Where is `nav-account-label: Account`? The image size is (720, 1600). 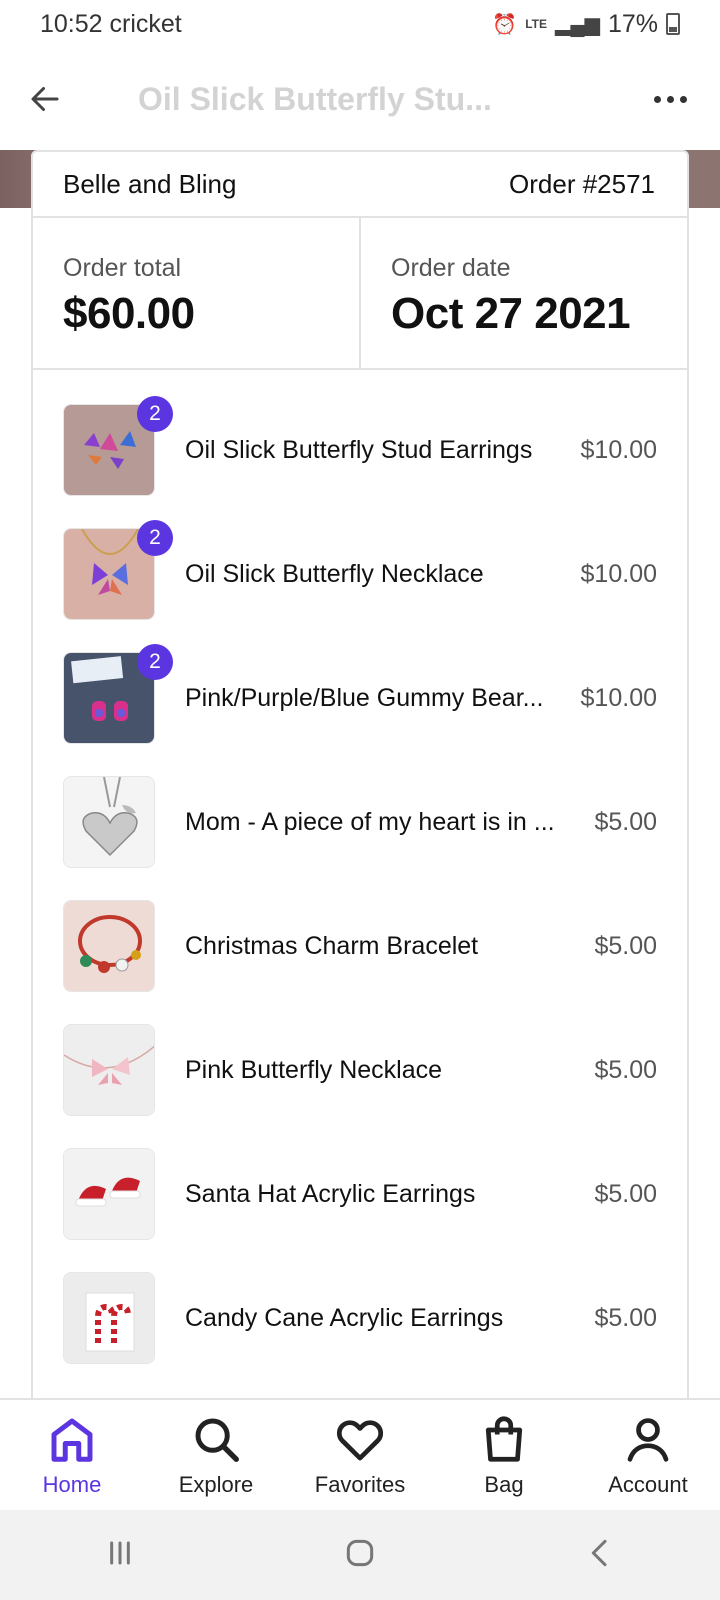
nav-account-label: Account is located at coordinates (648, 1484).